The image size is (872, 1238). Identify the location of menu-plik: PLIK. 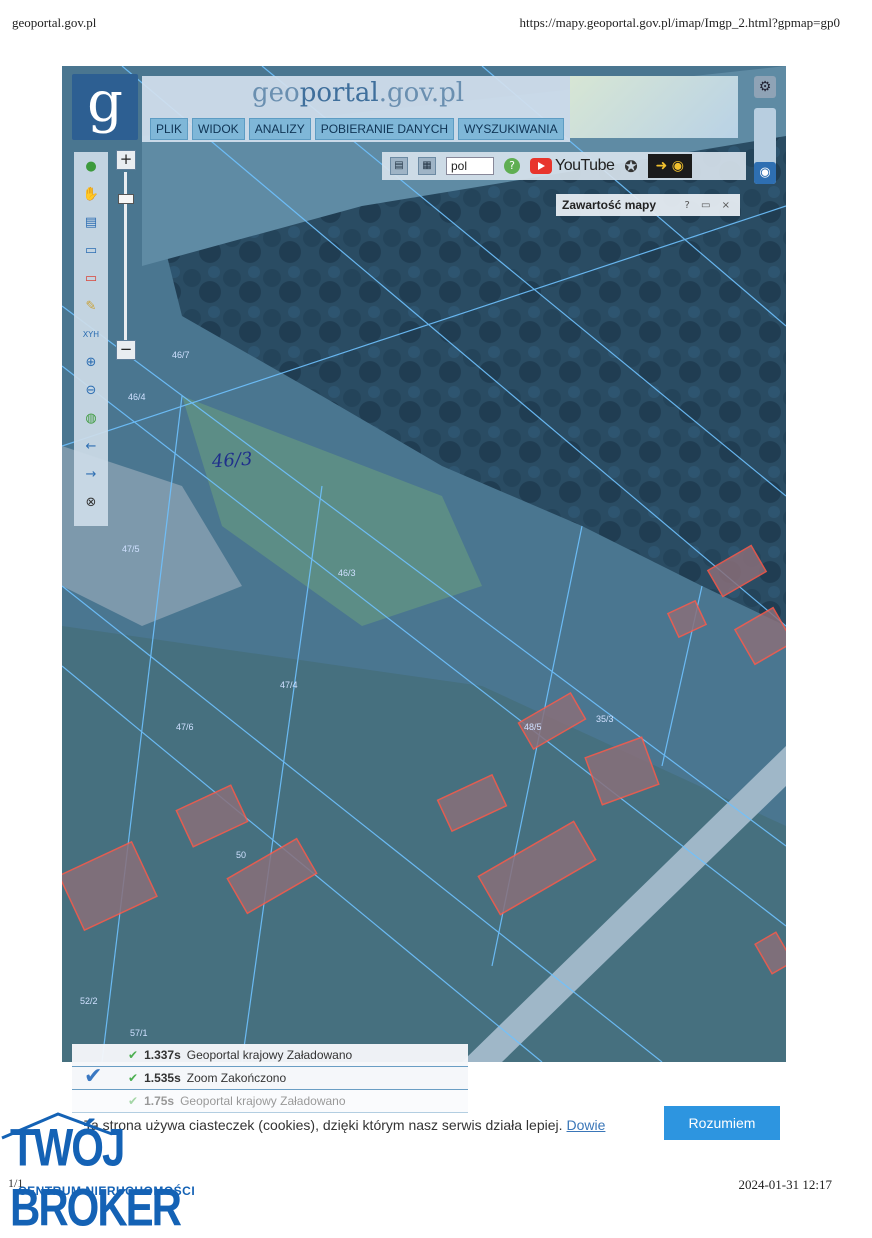
(169, 129).